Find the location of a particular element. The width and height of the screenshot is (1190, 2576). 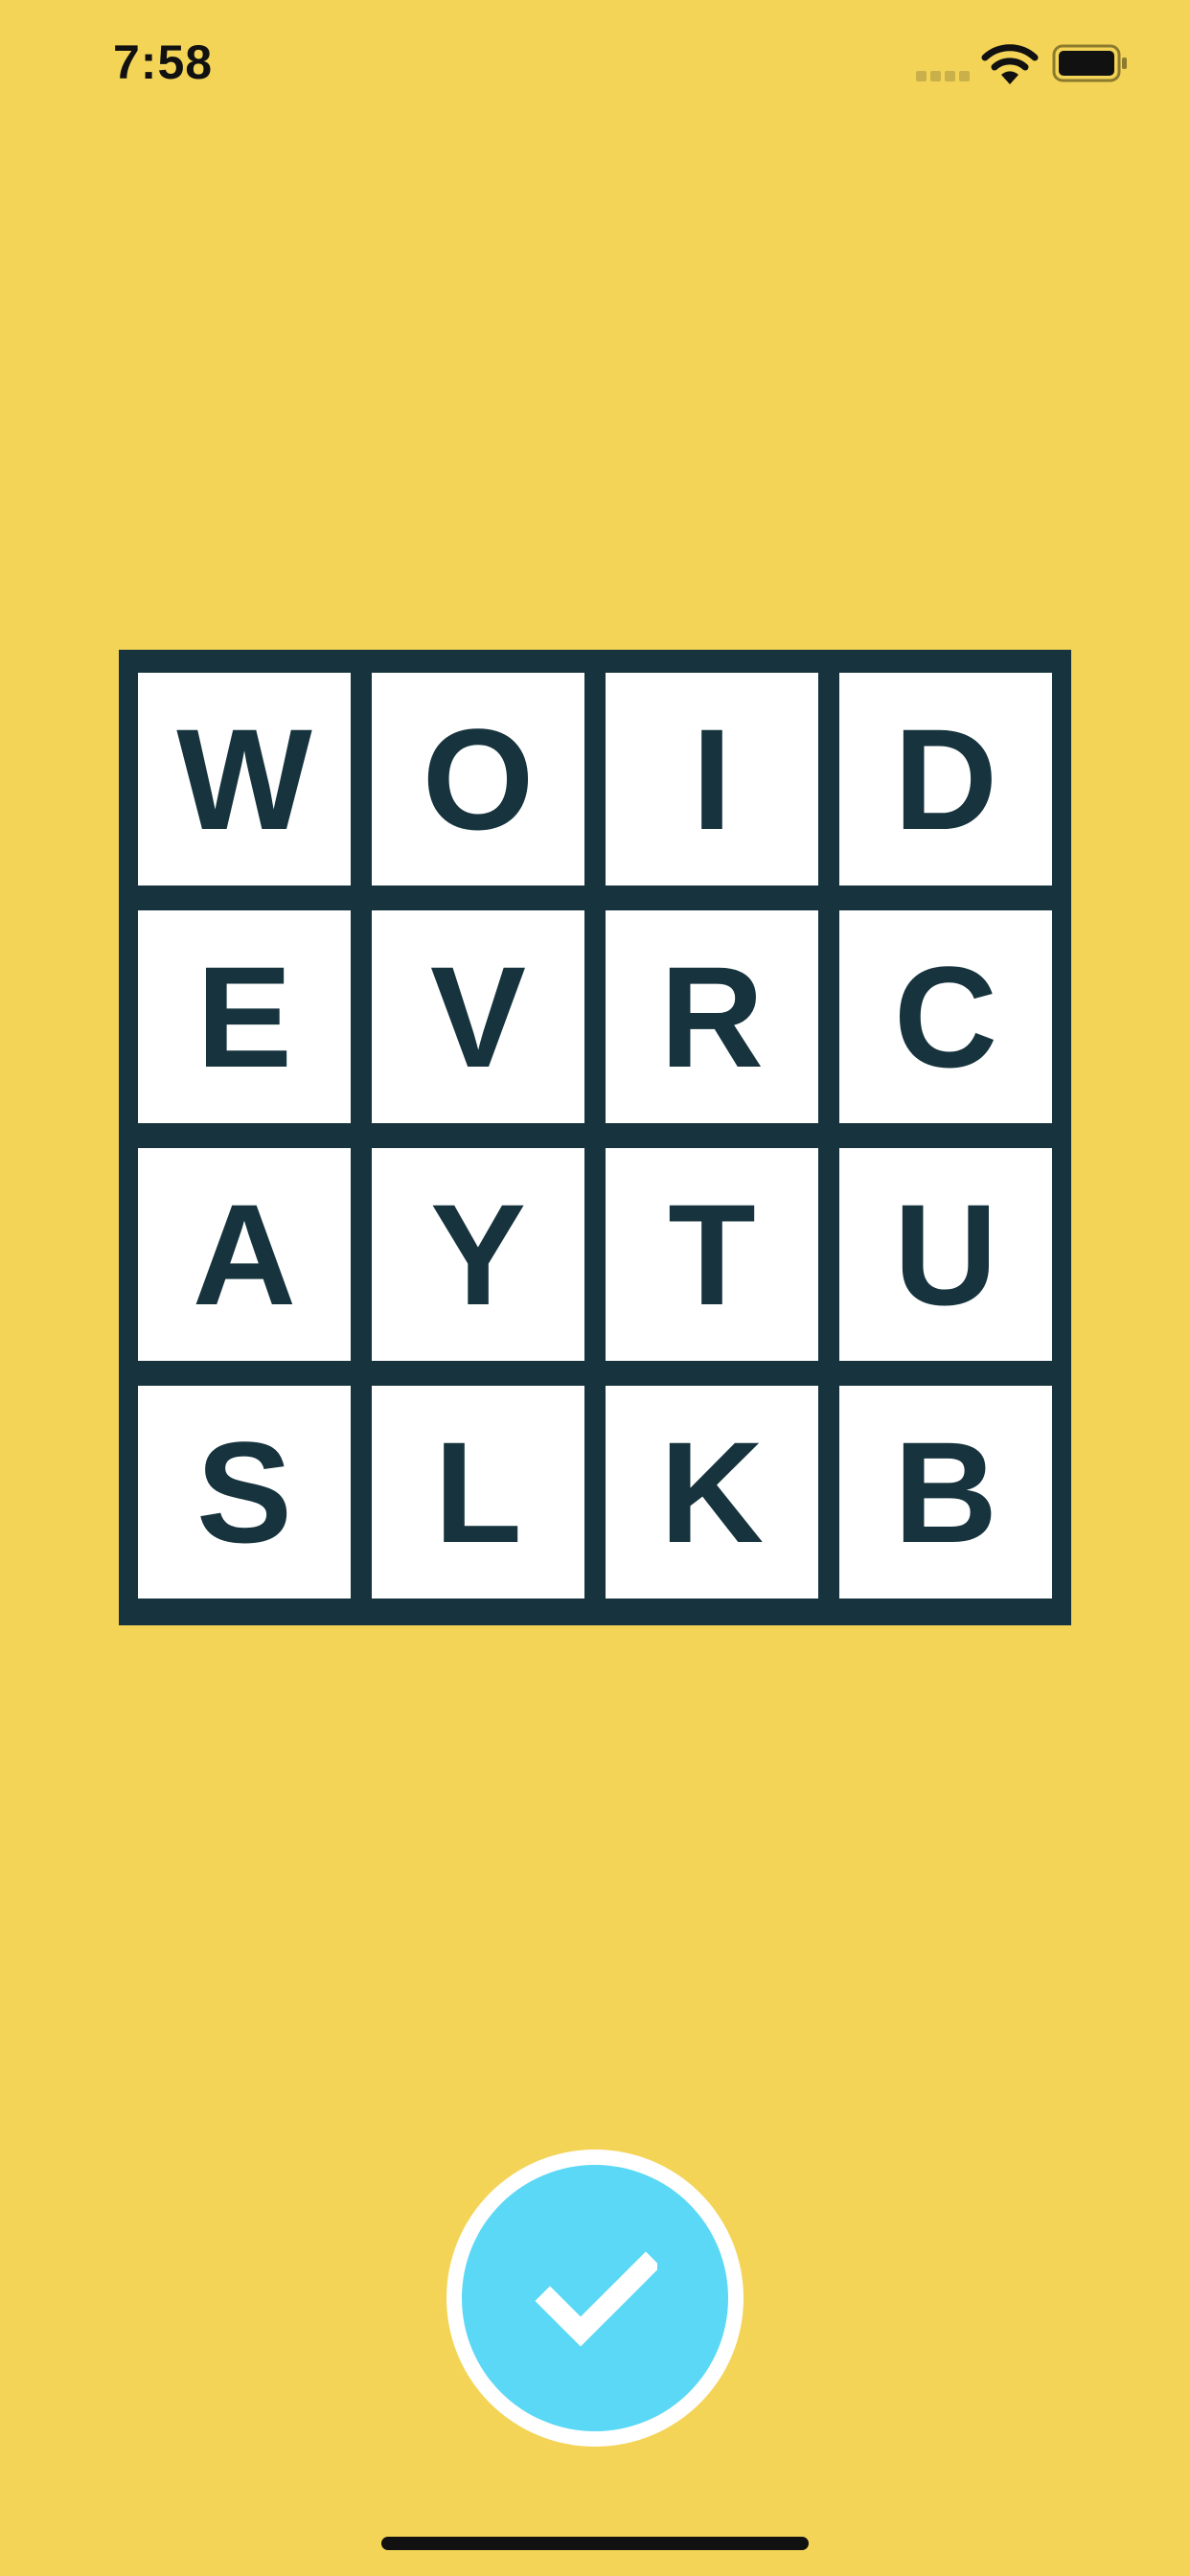

wifi-icon is located at coordinates (1010, 64).